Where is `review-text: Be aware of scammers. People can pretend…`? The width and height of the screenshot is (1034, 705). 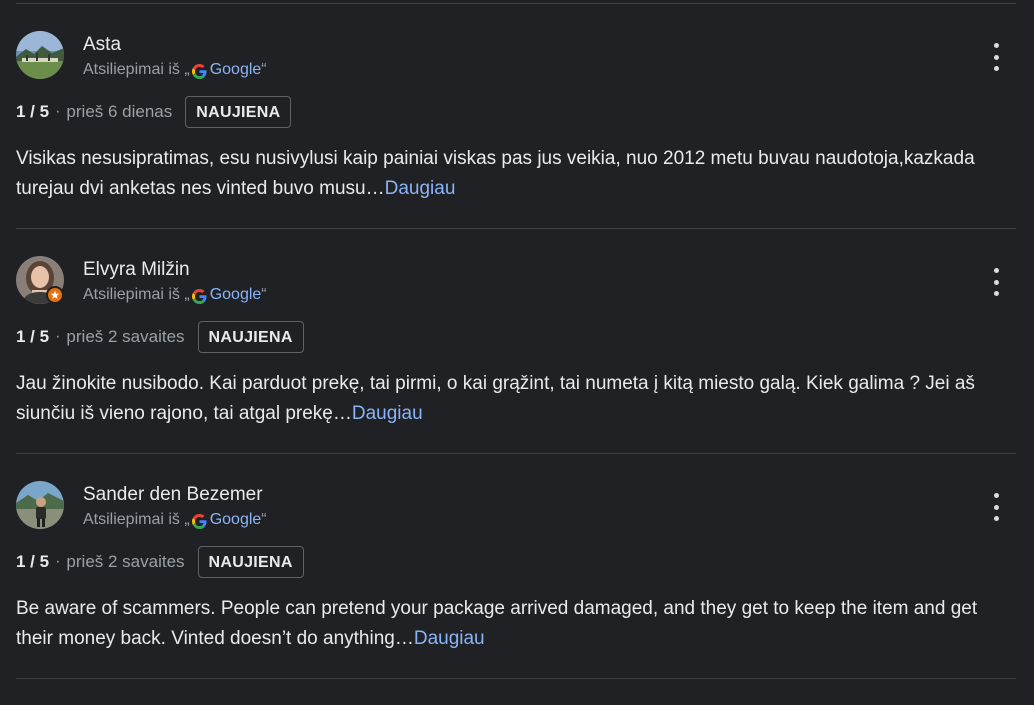
review-text: Be aware of scammers. People can pretend… is located at coordinates (511, 624).